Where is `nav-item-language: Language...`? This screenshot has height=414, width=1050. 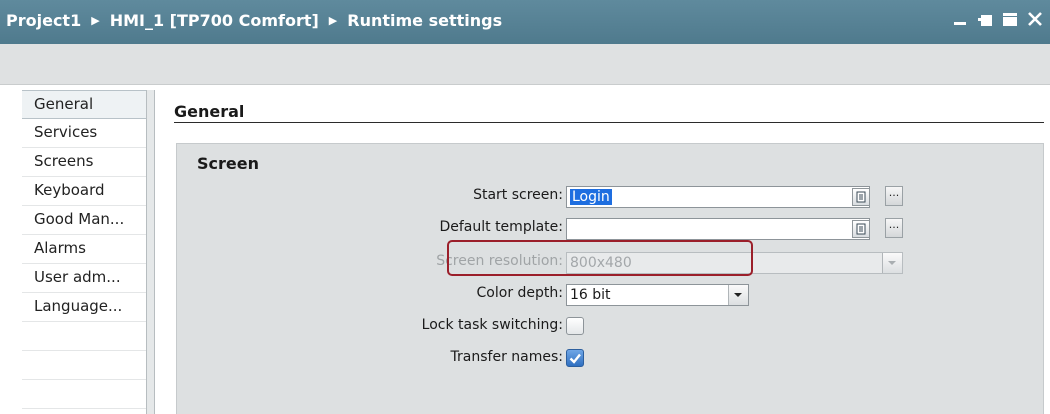 nav-item-language: Language... is located at coordinates (84, 307).